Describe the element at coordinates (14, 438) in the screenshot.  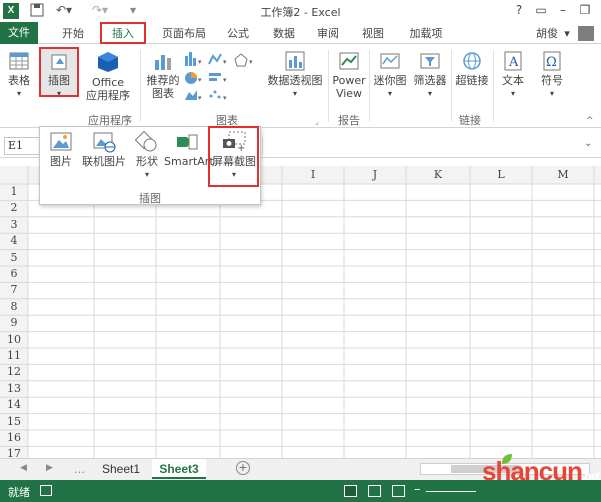
I see `row-header: 16` at that location.